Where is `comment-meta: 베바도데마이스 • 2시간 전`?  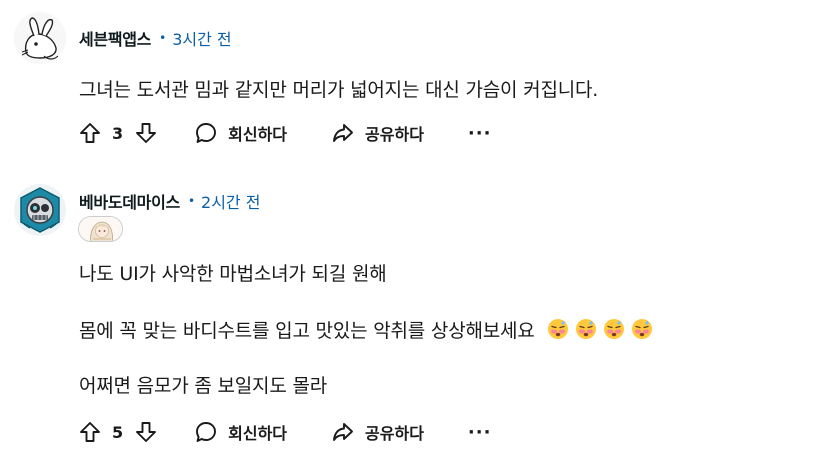
comment-meta: 베바도데마이스 • 2시간 전 is located at coordinates (169, 201).